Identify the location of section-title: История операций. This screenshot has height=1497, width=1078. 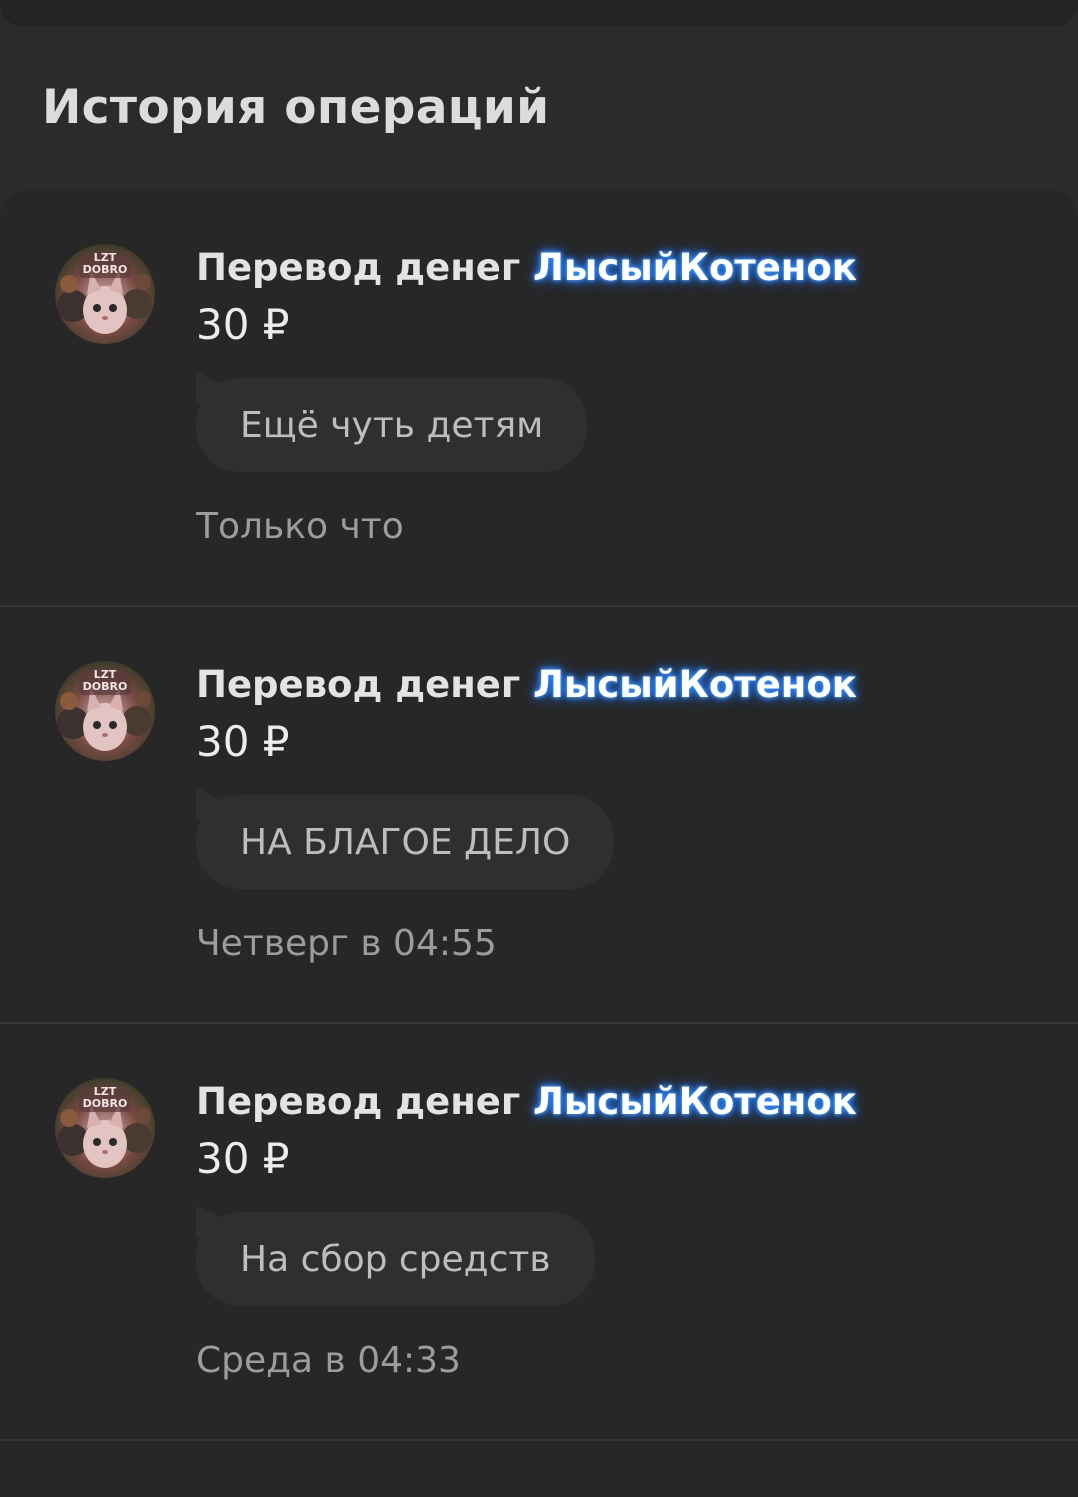
(296, 107).